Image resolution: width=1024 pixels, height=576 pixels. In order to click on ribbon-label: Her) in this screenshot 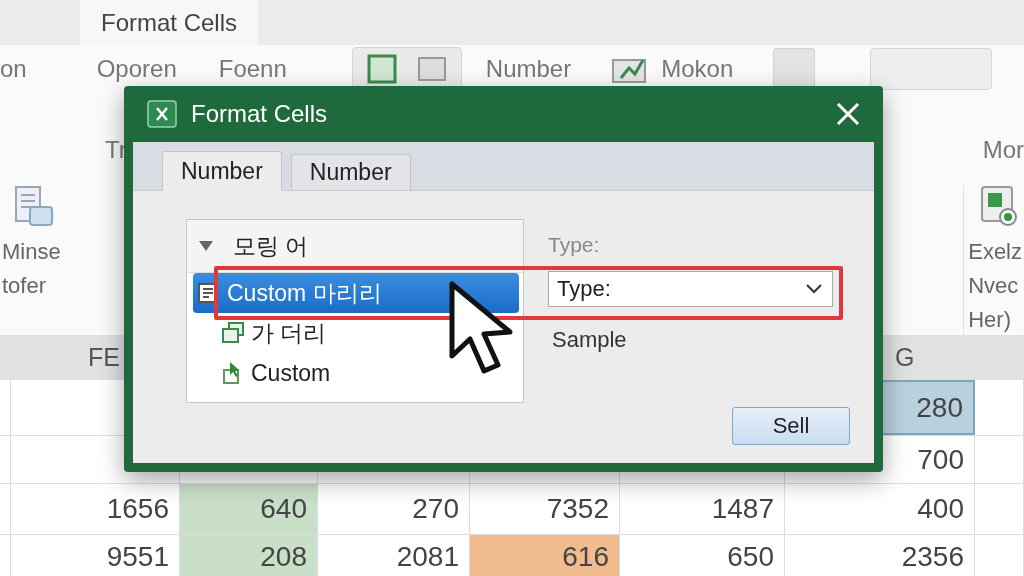, I will do `click(989, 320)`.